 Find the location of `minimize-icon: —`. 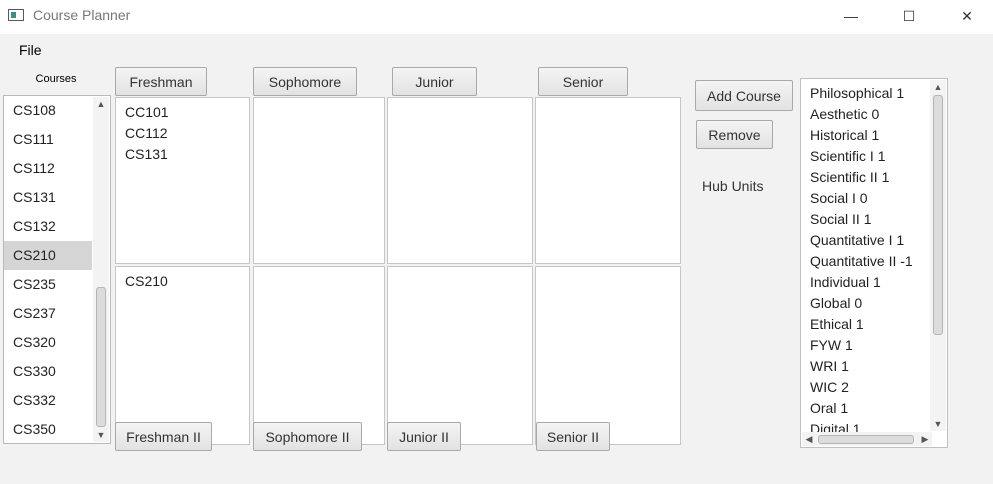

minimize-icon: — is located at coordinates (851, 16).